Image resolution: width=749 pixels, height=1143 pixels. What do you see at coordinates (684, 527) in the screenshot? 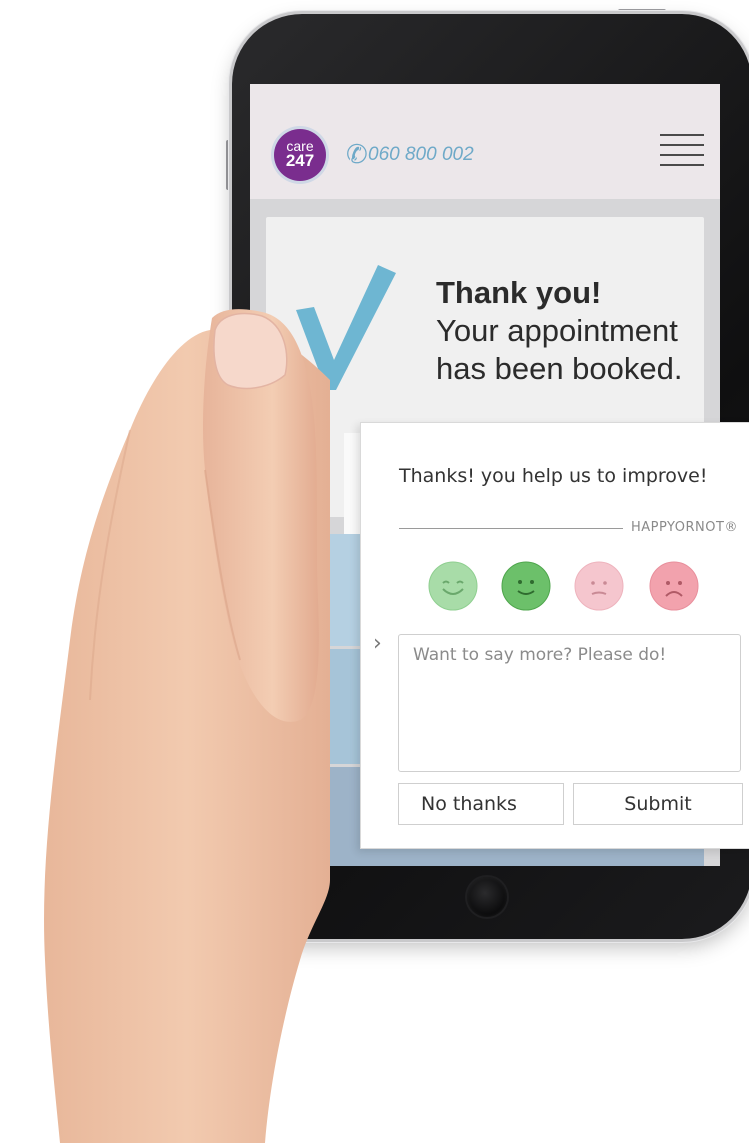
I see `happyornot-brand: HAPPYORNOT®` at bounding box center [684, 527].